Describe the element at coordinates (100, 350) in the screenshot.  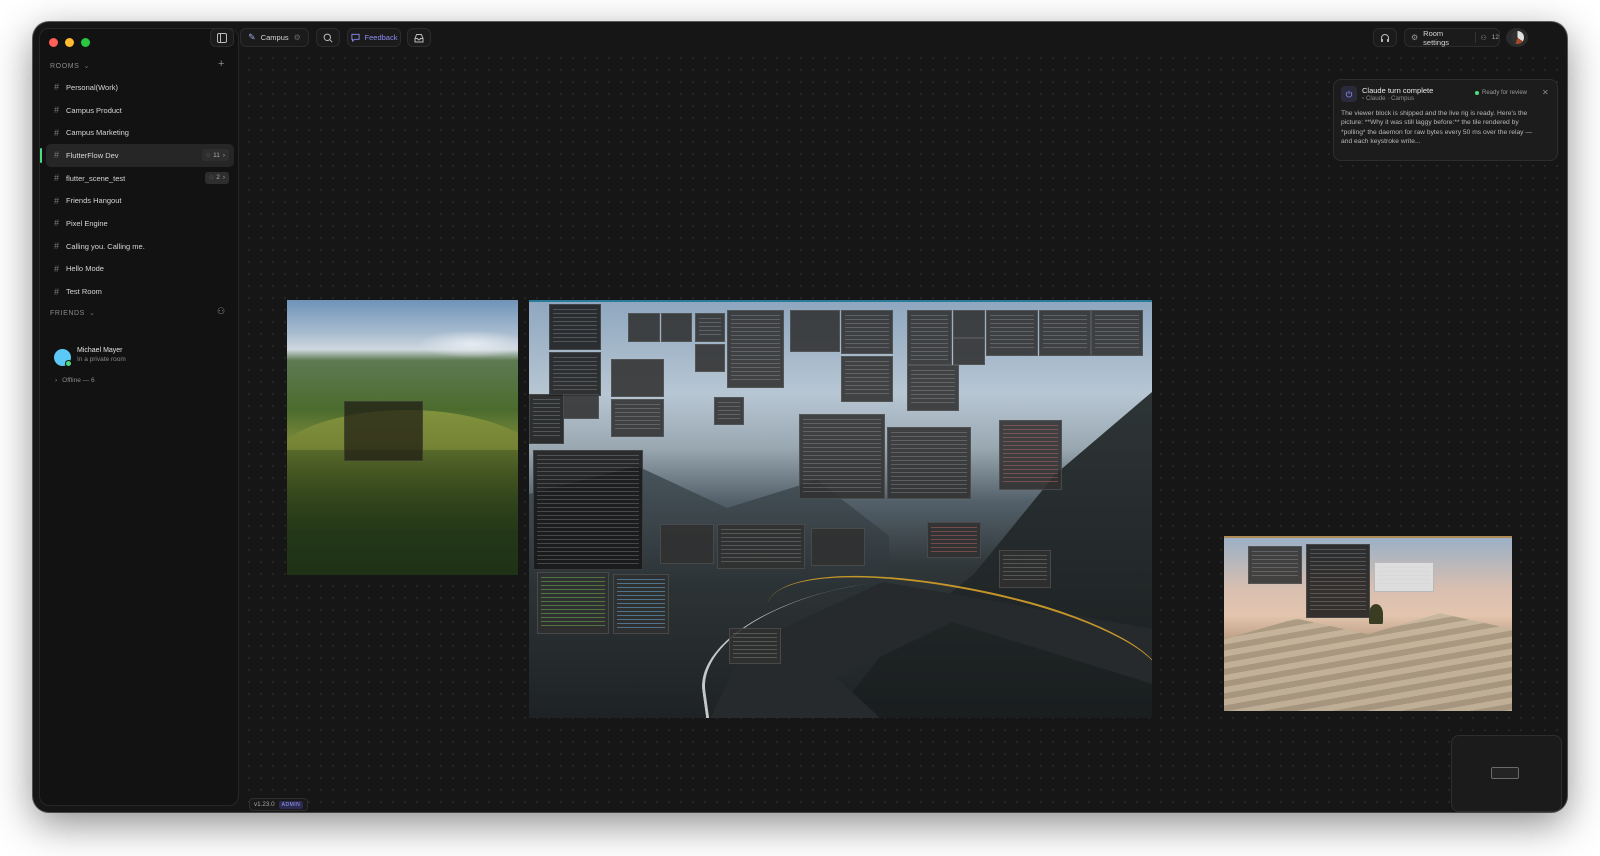
I see `friend-name: Michael Mayer` at that location.